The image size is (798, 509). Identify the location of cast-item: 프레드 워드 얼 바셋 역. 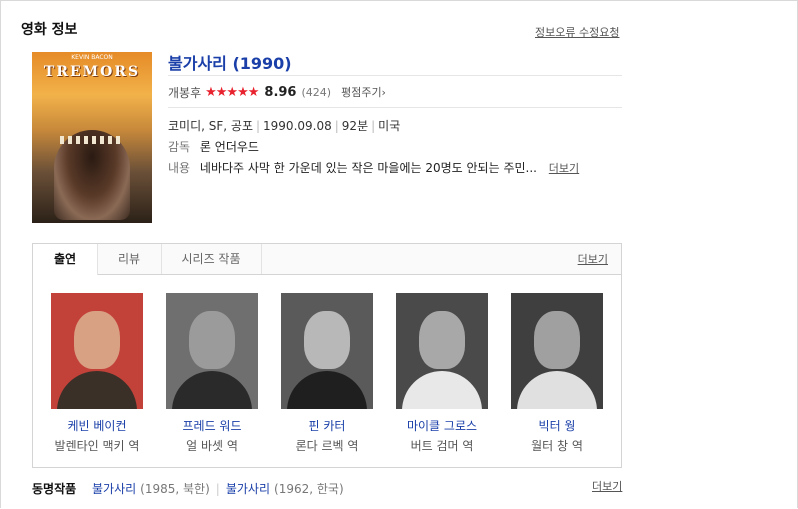
(212, 373).